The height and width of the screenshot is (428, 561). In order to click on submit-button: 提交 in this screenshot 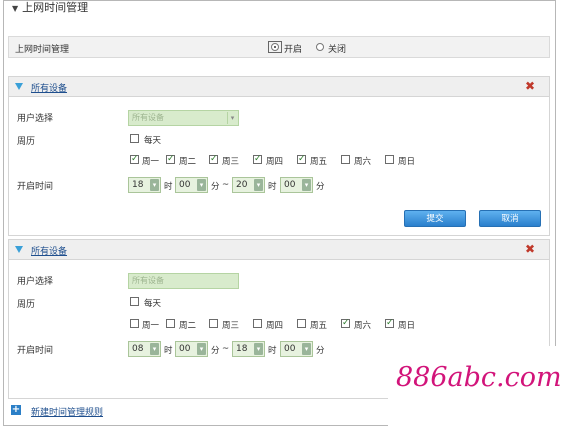, I will do `click(435, 218)`.